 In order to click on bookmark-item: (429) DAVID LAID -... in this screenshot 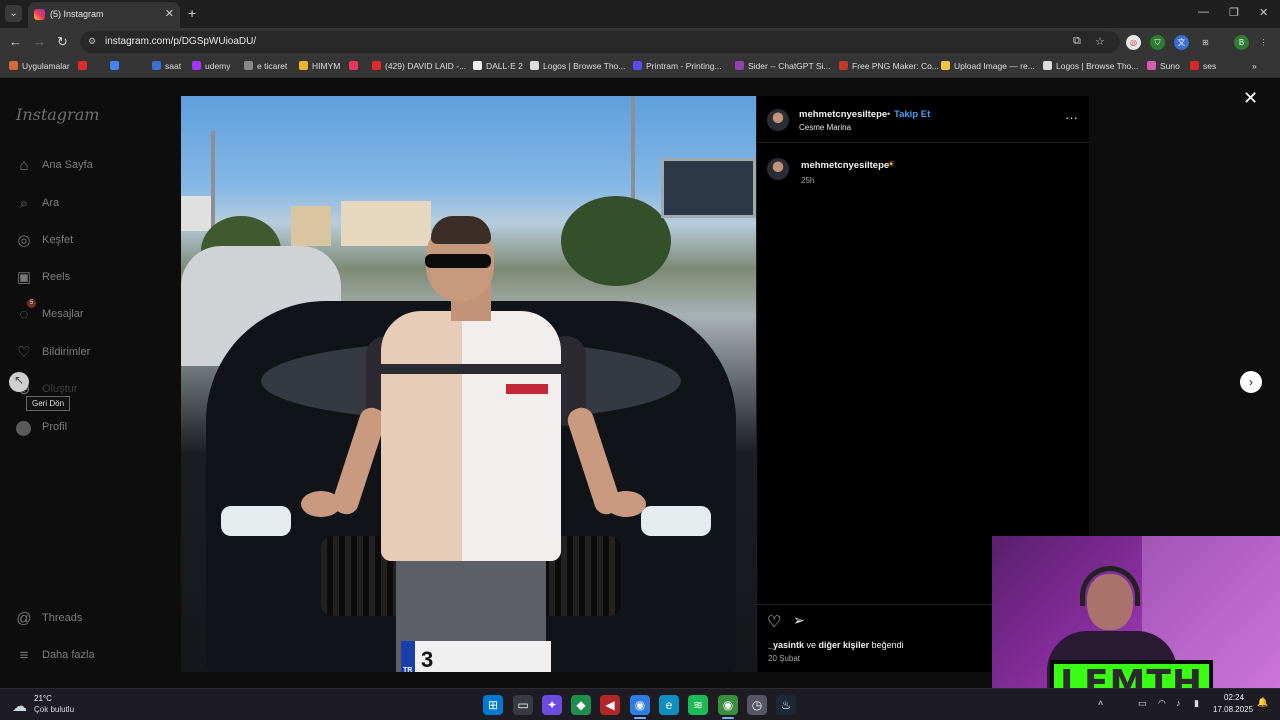, I will do `click(419, 66)`.